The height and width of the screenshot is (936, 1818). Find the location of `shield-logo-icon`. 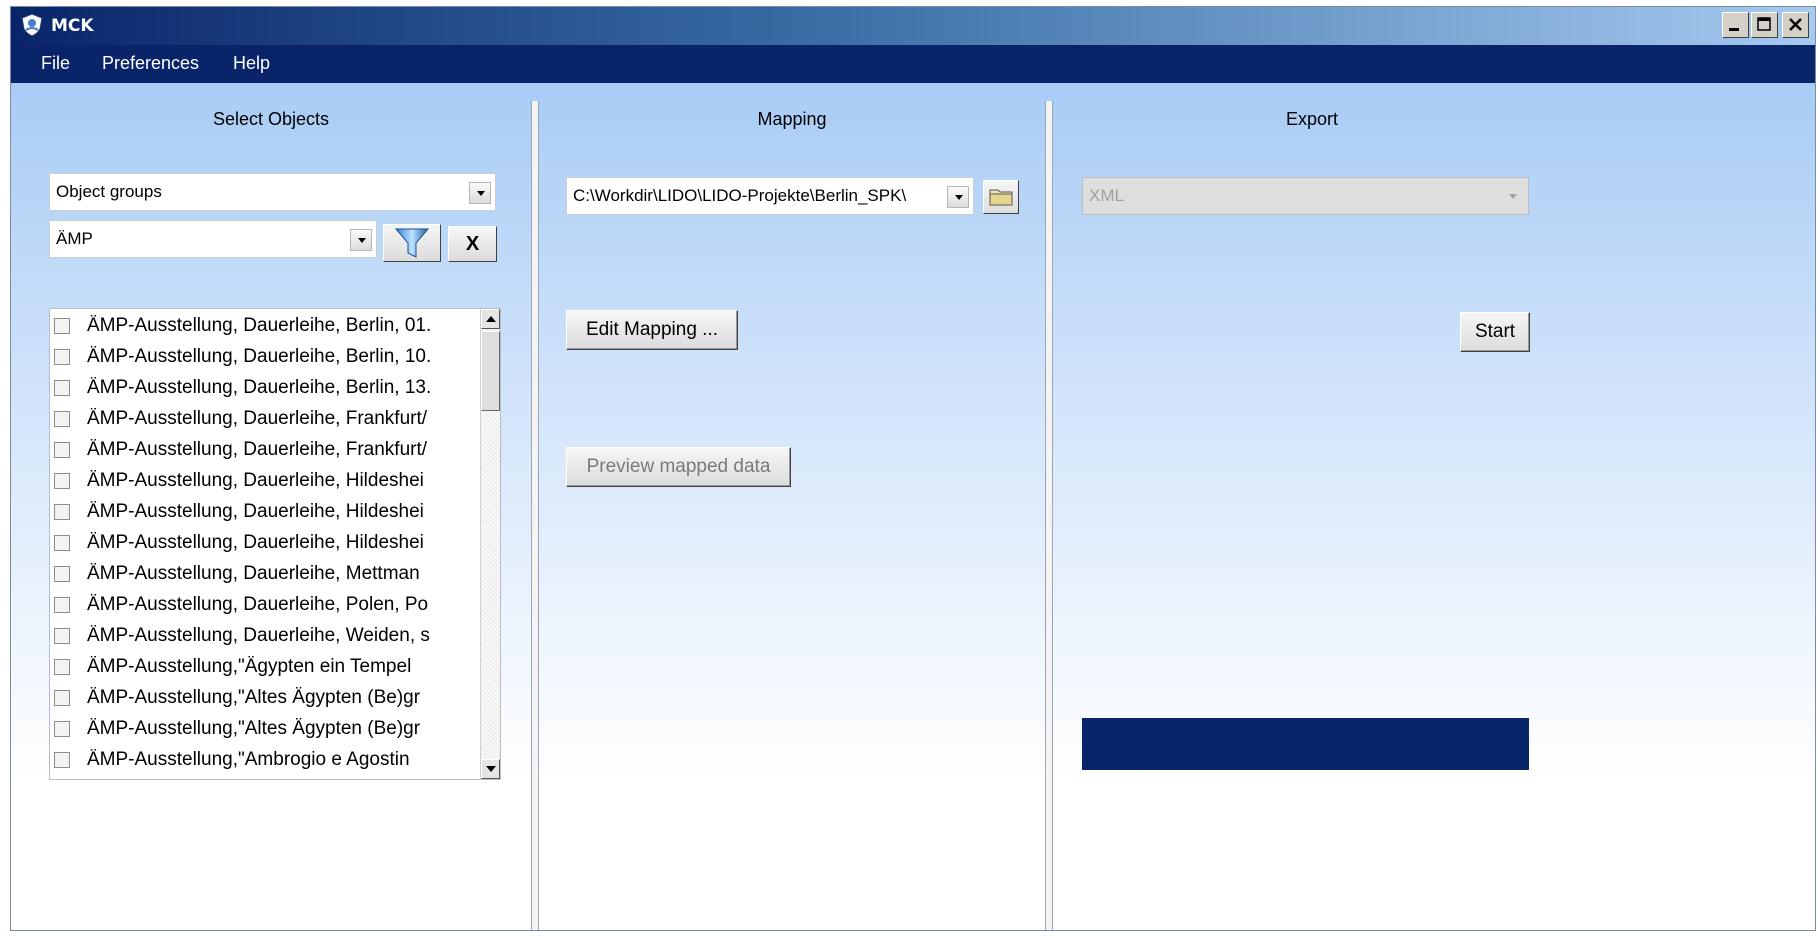

shield-logo-icon is located at coordinates (32, 25).